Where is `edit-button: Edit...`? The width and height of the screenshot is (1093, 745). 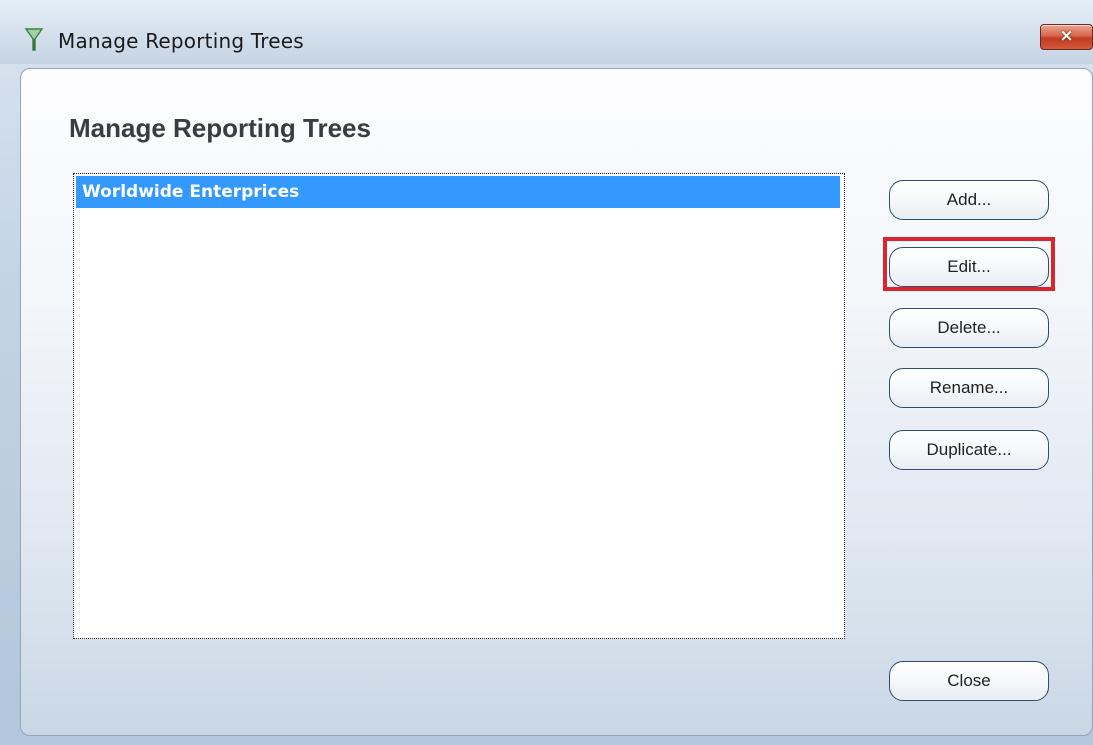 edit-button: Edit... is located at coordinates (969, 267).